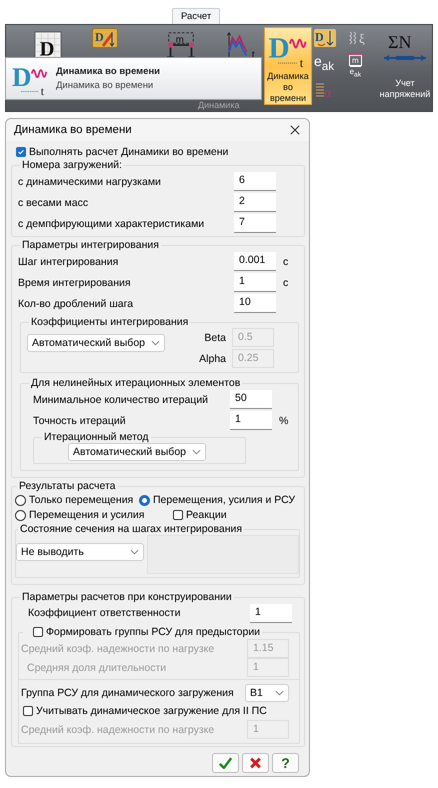 This screenshot has width=438, height=788. What do you see at coordinates (153, 632) in the screenshot?
I see `checkbox-label: Формировать группы РСУ для предыстории` at bounding box center [153, 632].